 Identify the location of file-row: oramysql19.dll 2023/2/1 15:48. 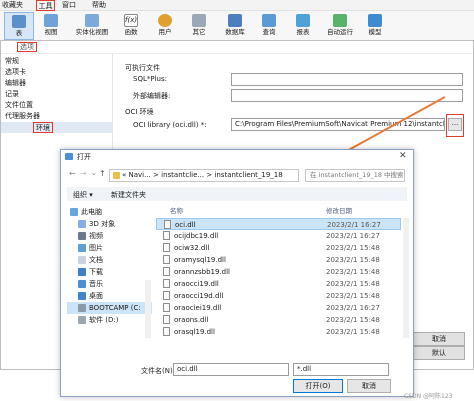
(278, 260).